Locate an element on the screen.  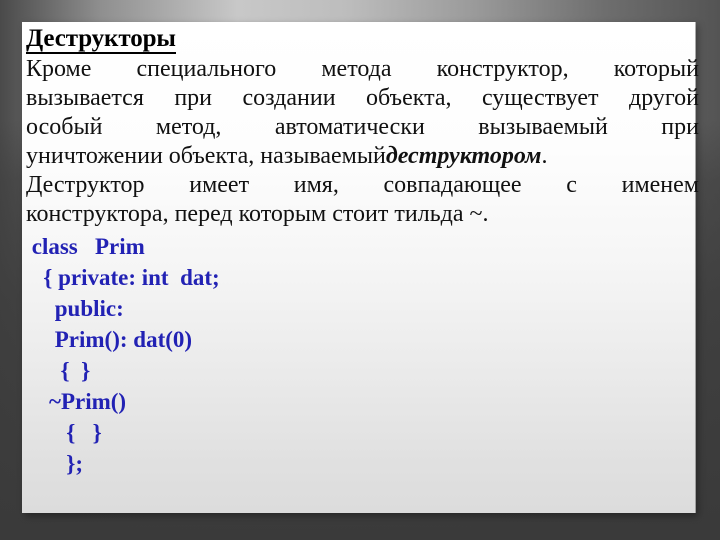
word: создании is located at coordinates (289, 98).